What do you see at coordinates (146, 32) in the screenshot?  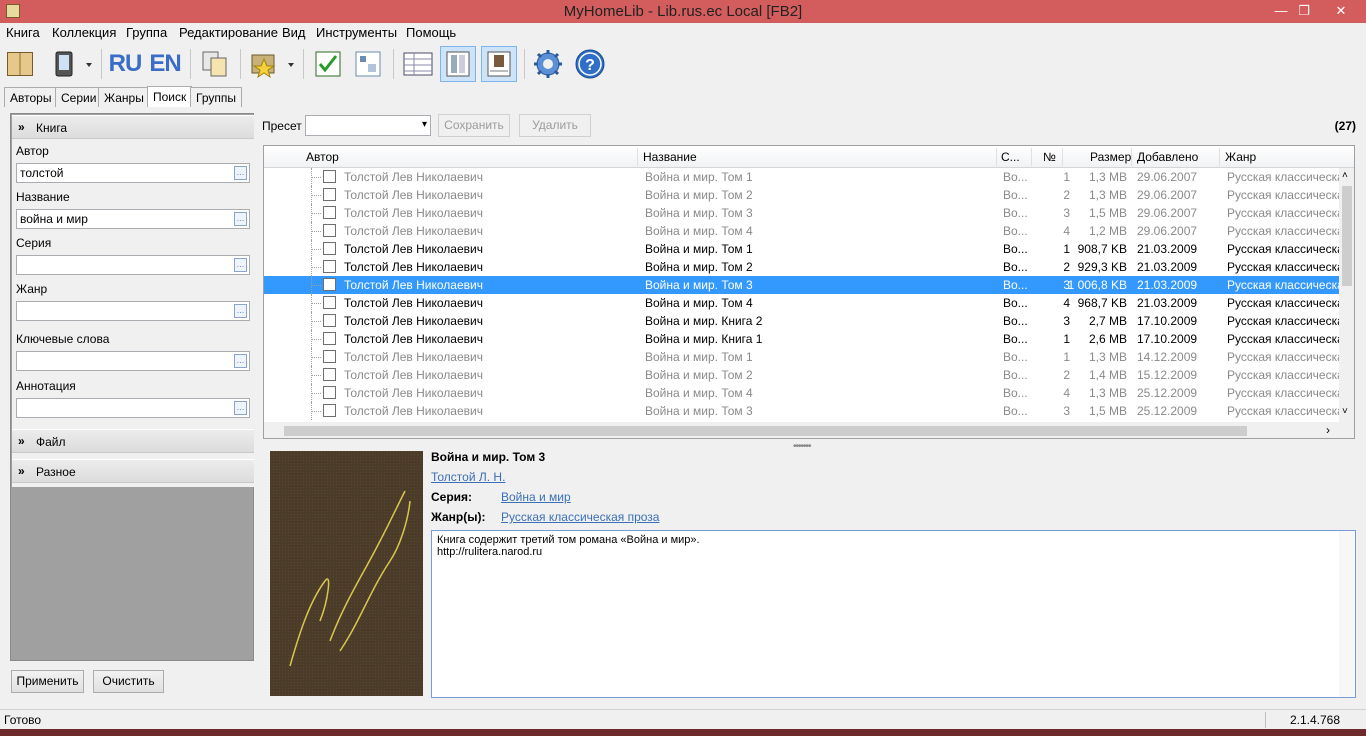 I see `menu-group: Группа` at bounding box center [146, 32].